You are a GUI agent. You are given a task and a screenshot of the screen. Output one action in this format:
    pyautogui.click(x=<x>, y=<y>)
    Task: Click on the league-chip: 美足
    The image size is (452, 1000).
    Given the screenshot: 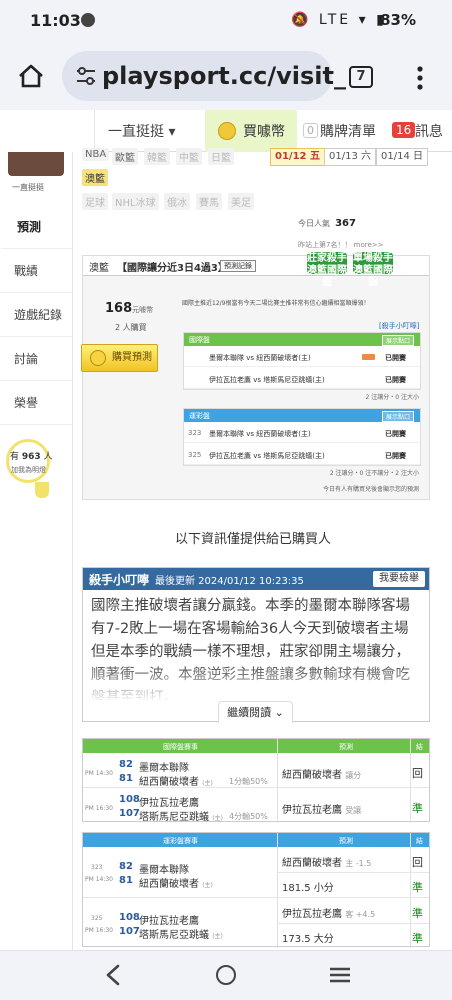 What is the action you would take?
    pyautogui.click(x=241, y=201)
    